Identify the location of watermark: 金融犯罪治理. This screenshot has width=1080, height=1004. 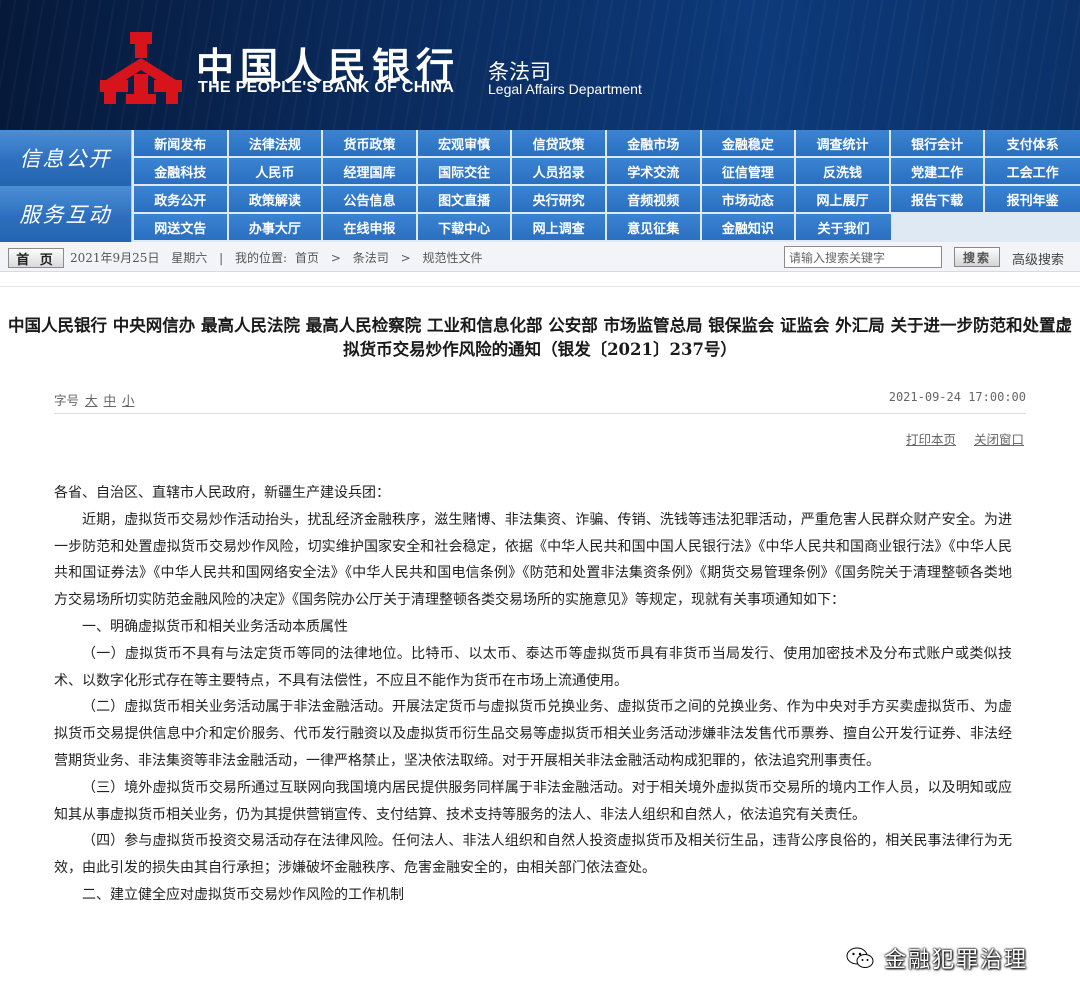
(937, 958).